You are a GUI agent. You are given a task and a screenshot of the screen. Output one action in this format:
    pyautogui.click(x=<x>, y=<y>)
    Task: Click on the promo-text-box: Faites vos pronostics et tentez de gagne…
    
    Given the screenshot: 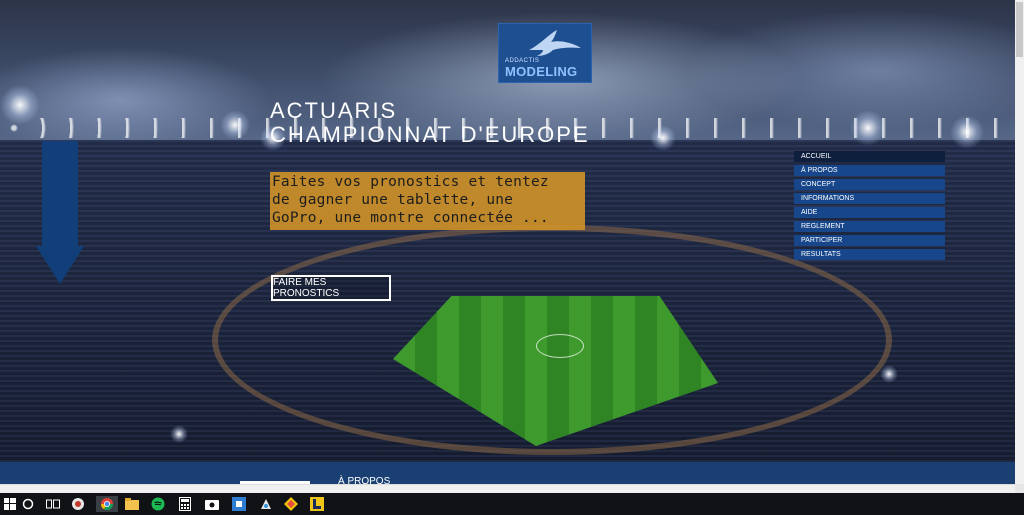 What is the action you would take?
    pyautogui.click(x=427, y=201)
    